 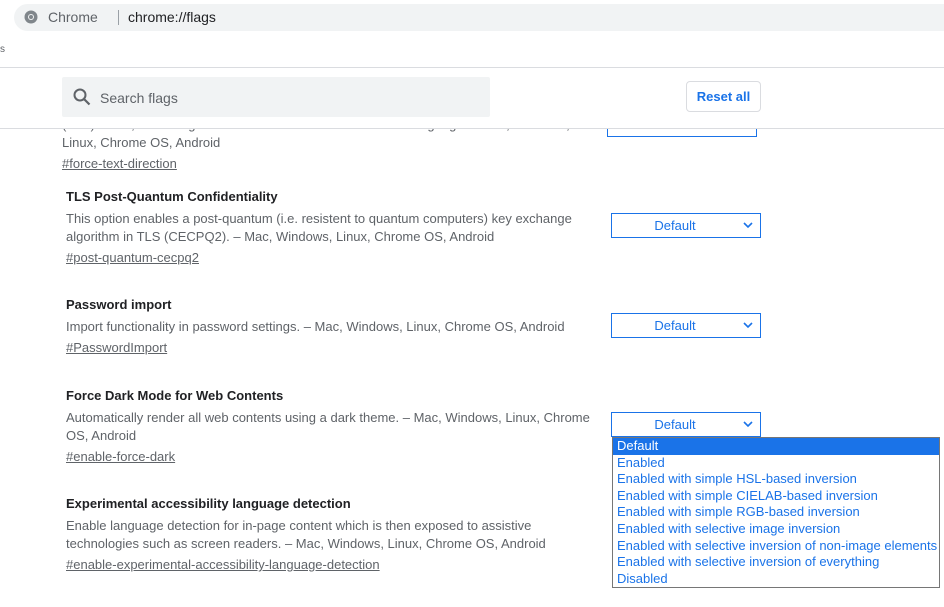 I want to click on force-dark-select: Default, so click(x=686, y=424).